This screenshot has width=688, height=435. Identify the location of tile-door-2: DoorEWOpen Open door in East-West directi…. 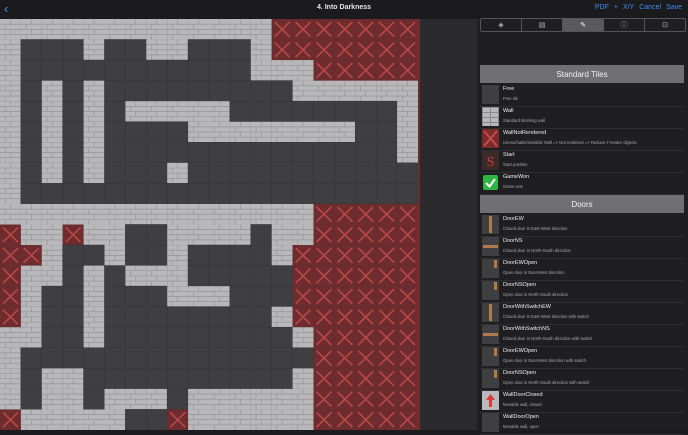
(582, 269).